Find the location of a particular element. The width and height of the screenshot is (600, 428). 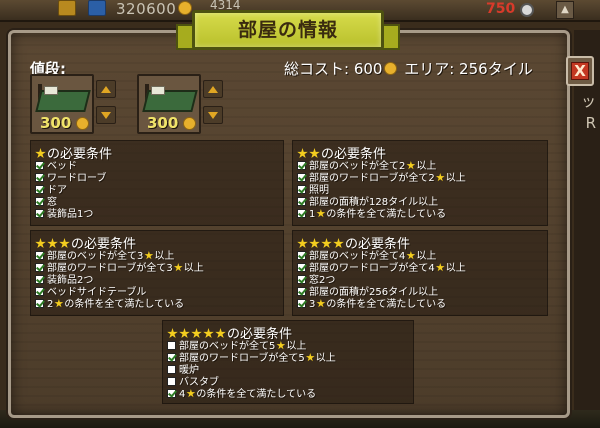

requirement-item: 3 の条件を全て満たしている is located at coordinates (422, 305).